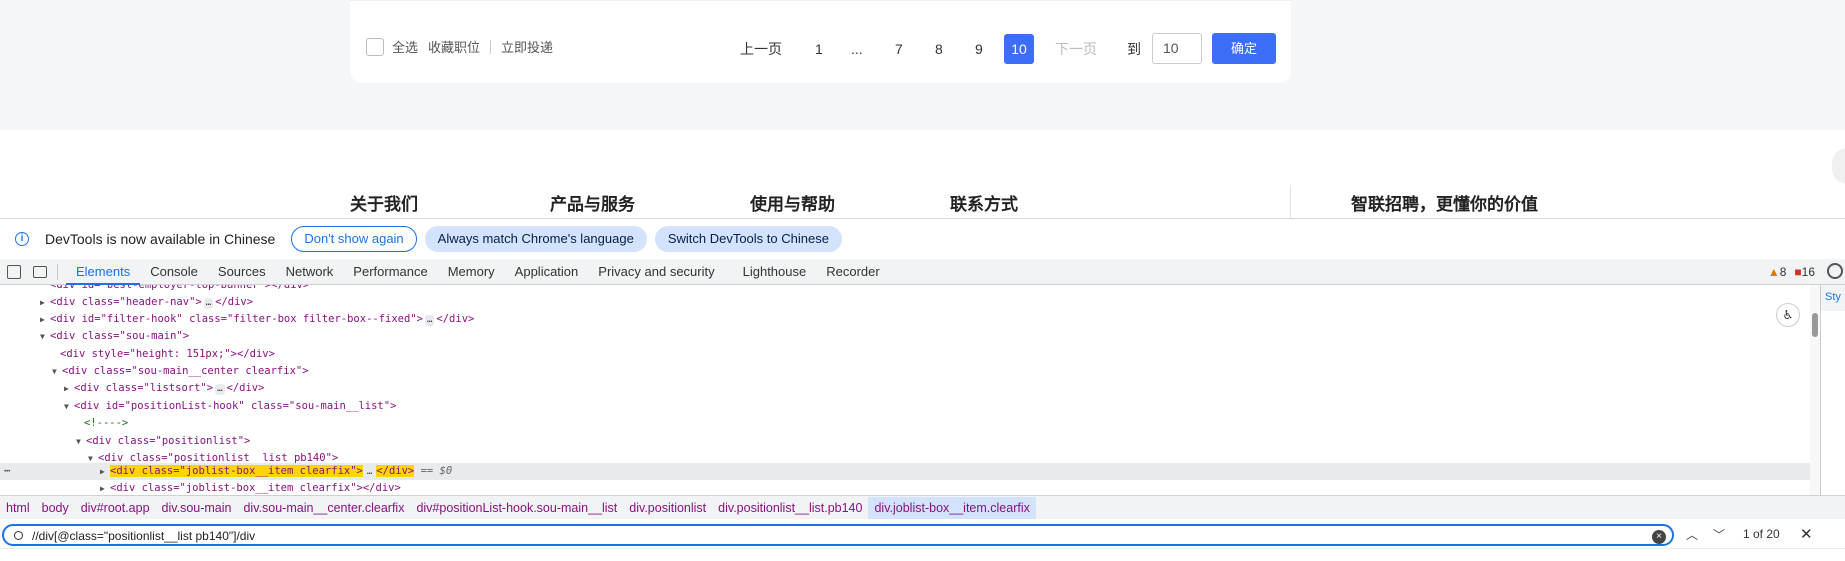 The height and width of the screenshot is (561, 1845). I want to click on warning-icon: ▲, so click(1773, 272).